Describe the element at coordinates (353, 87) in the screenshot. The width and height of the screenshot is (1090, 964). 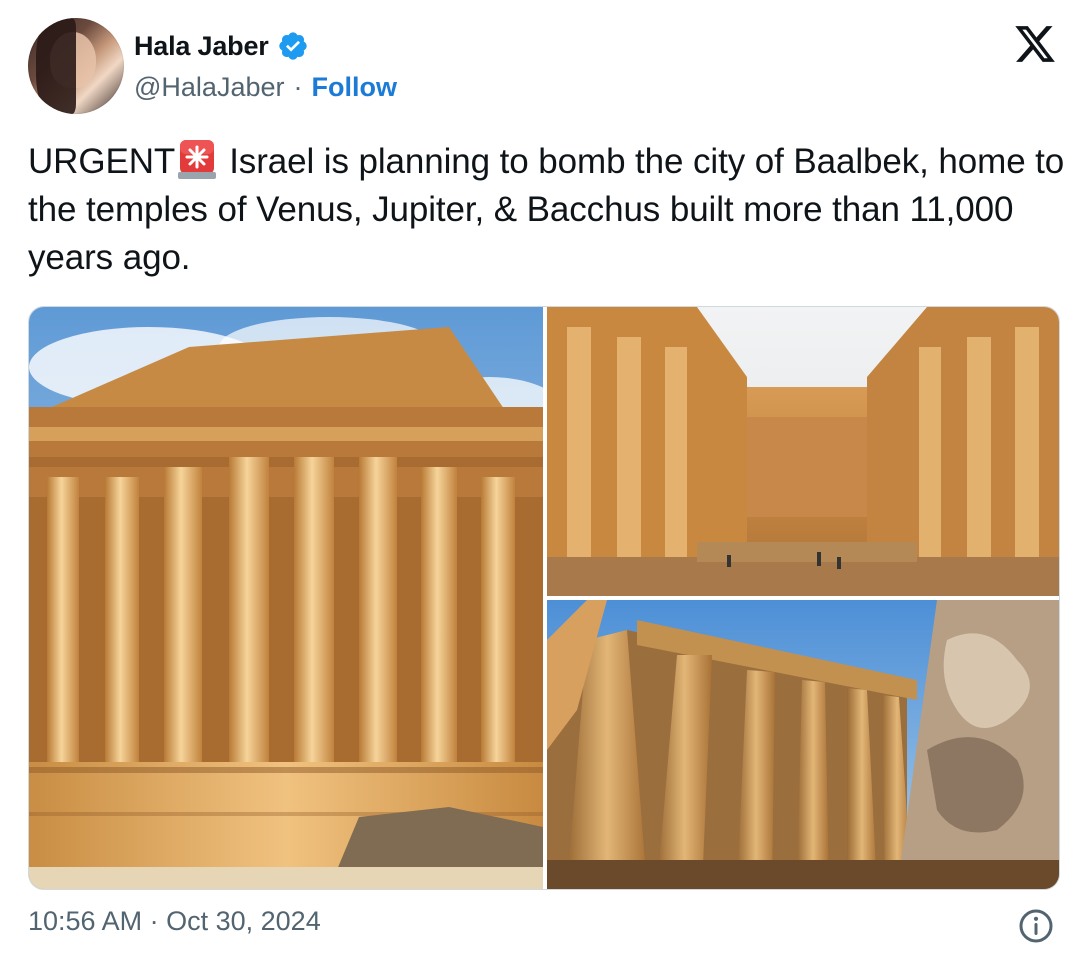
I see `follow-button: Follow` at that location.